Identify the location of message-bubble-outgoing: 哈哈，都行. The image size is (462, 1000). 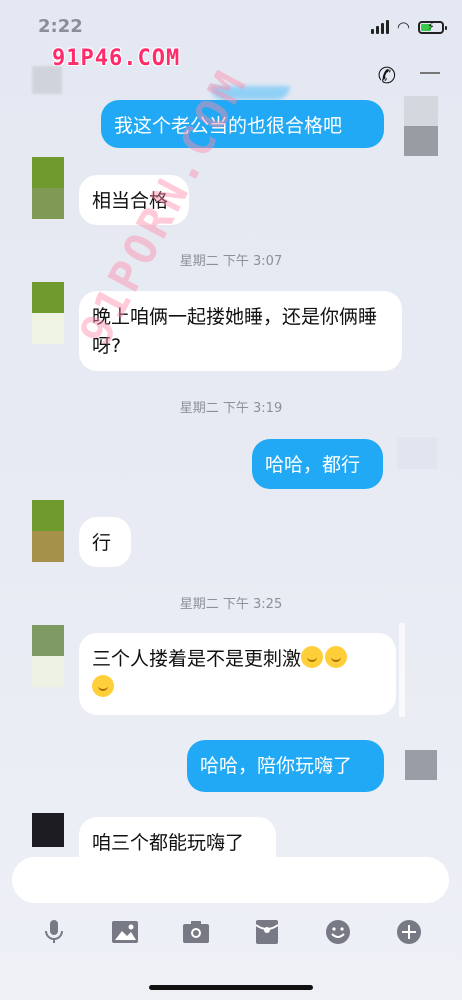
(317, 464).